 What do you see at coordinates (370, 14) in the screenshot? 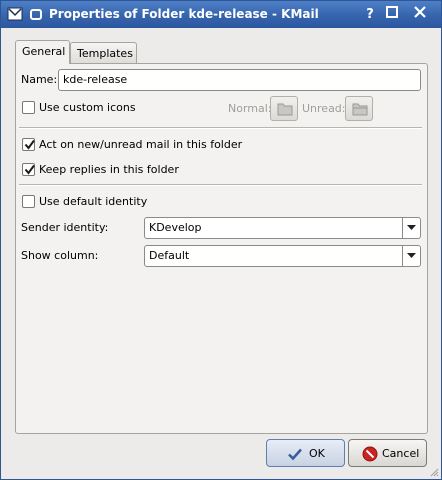
I see `help-button: ?` at bounding box center [370, 14].